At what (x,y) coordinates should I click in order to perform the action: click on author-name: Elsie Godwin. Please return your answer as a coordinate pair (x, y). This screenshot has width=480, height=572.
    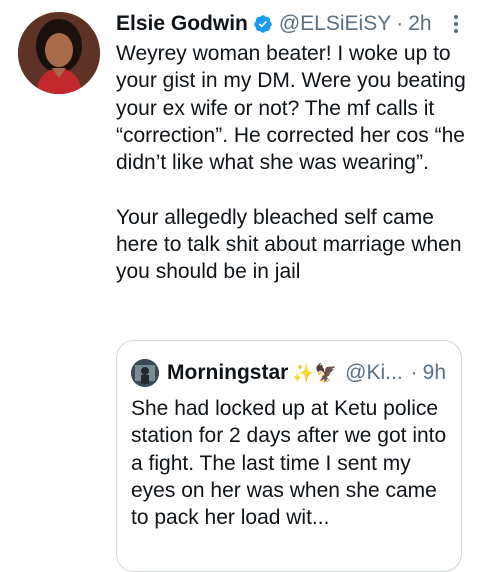
    Looking at the image, I should click on (182, 24).